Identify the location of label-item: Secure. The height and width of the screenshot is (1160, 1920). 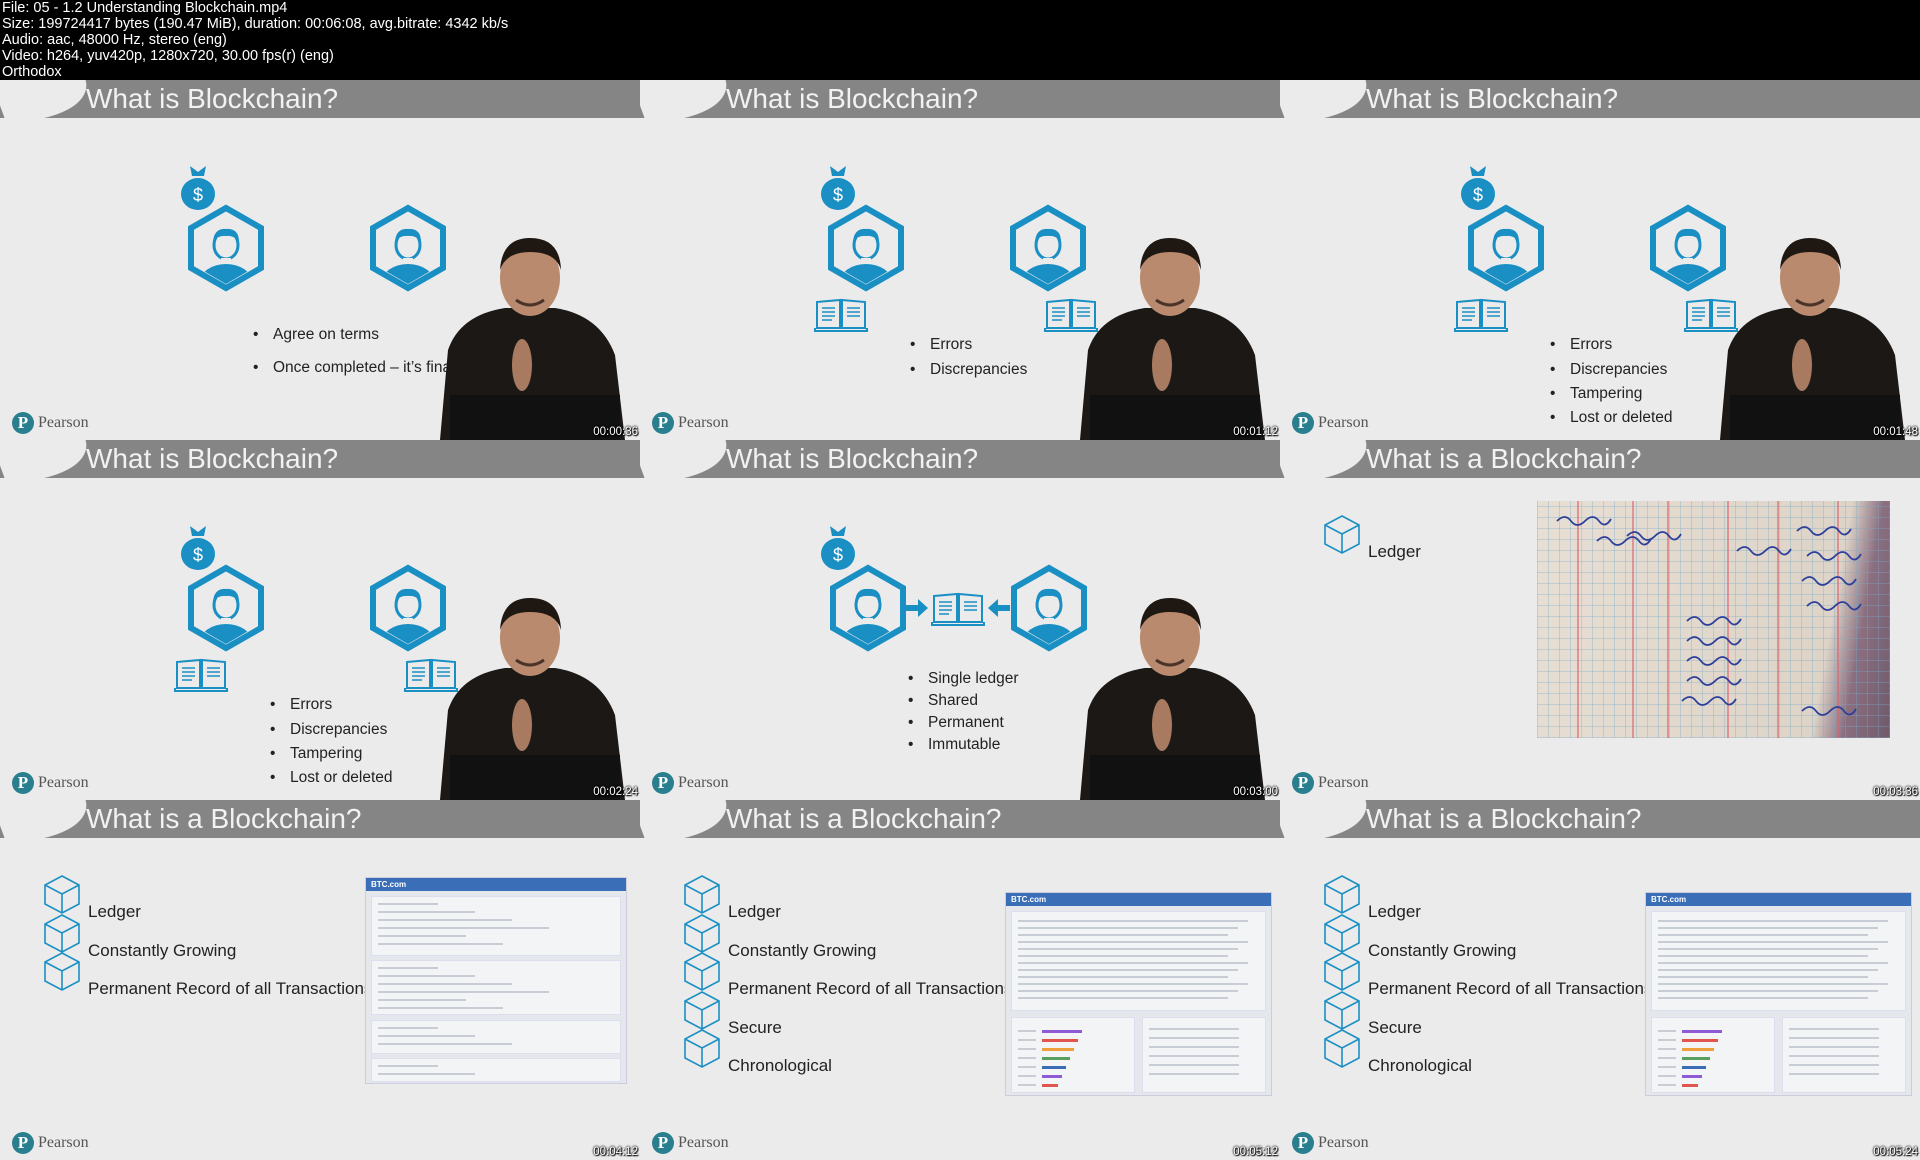
(1395, 1027).